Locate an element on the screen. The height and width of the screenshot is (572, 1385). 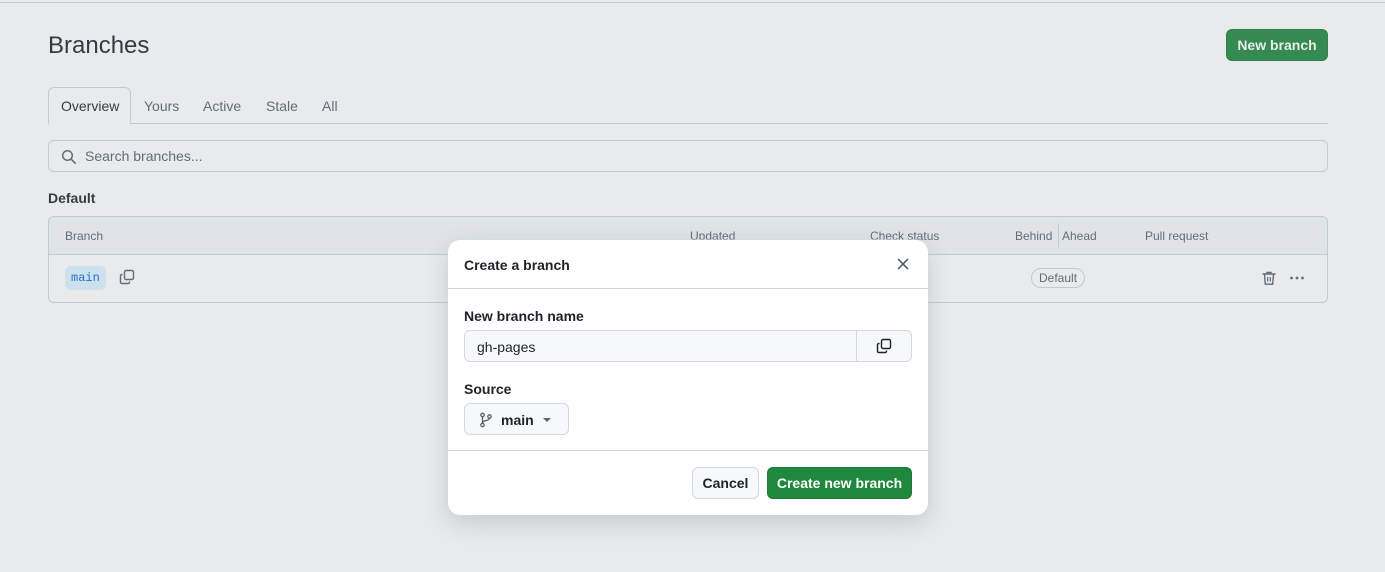
dialog-title: Create a branch is located at coordinates (517, 265).